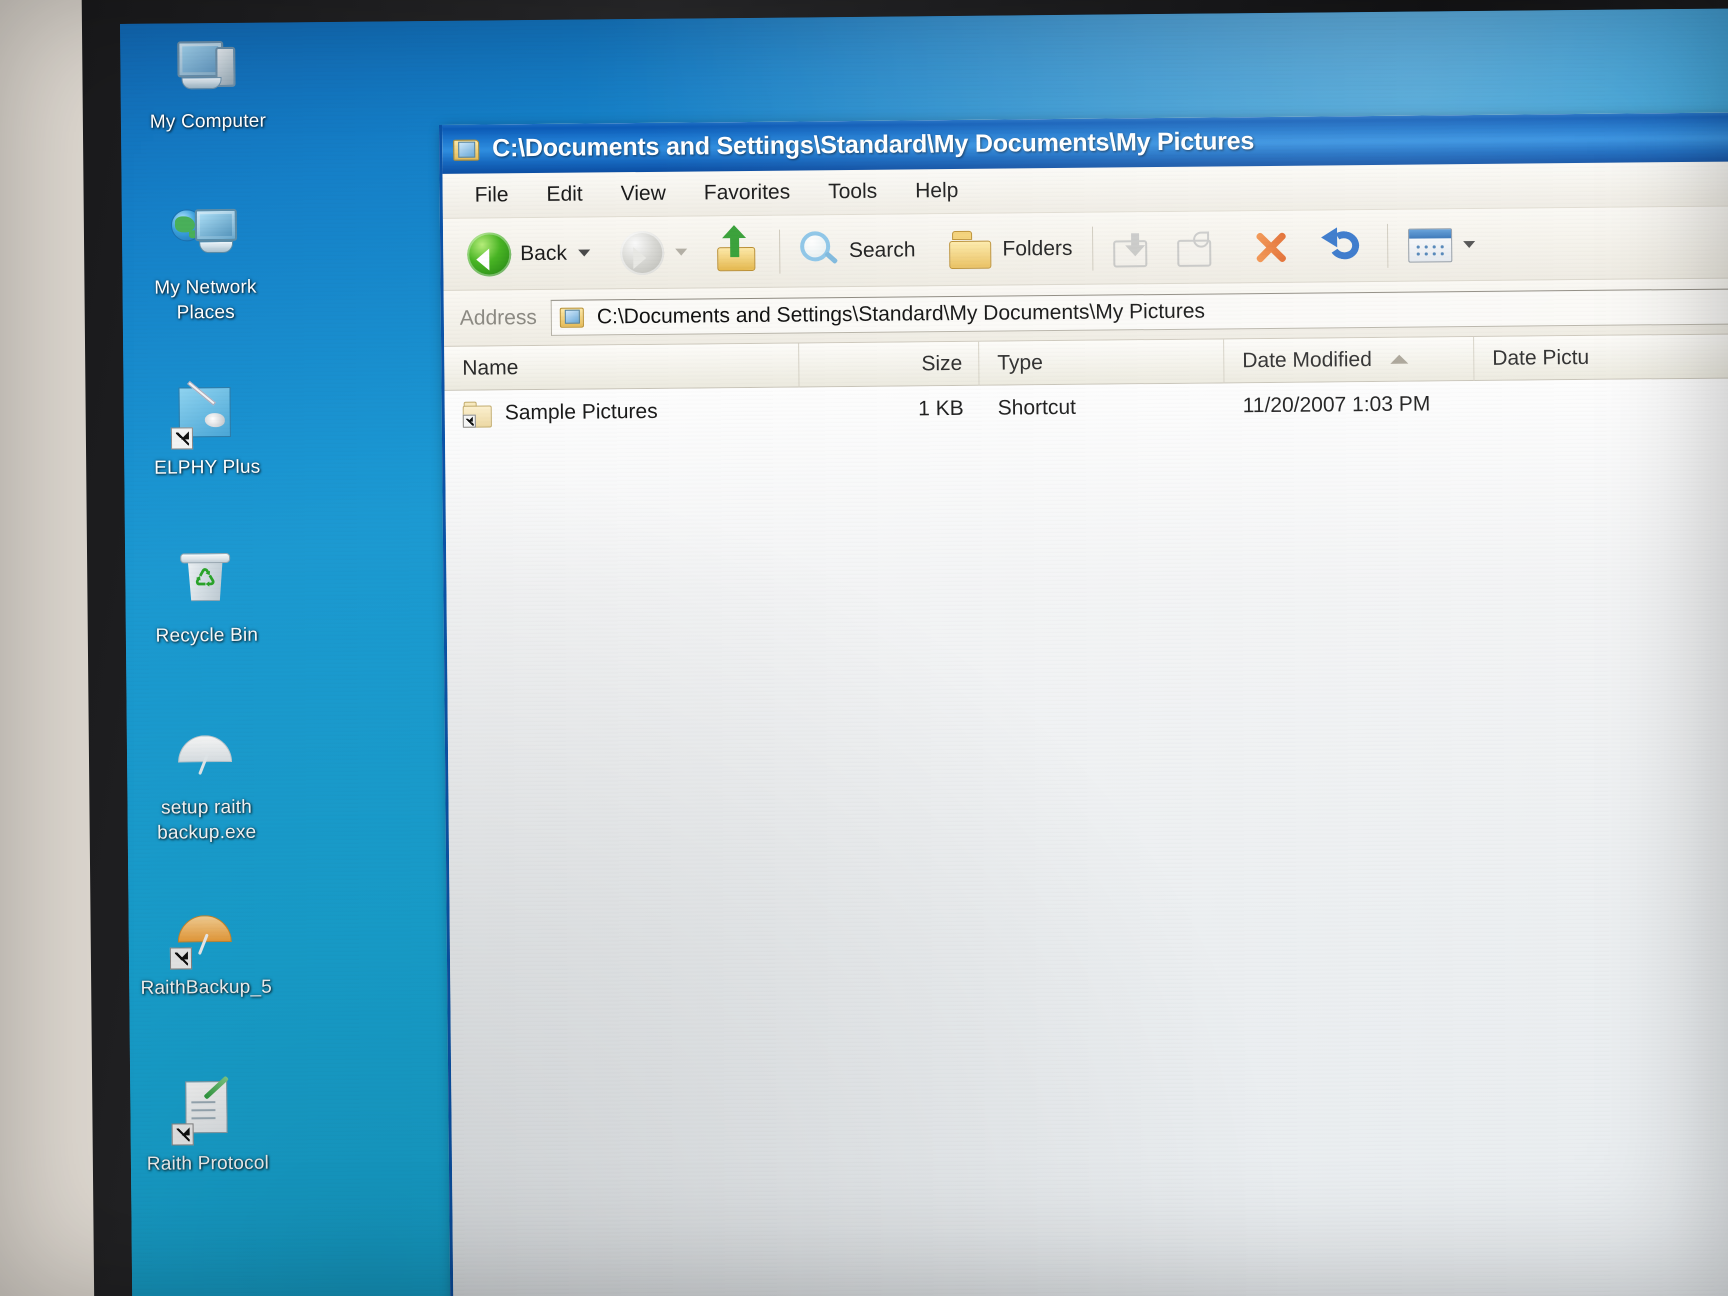 The height and width of the screenshot is (1296, 1728). What do you see at coordinates (1020, 362) in the screenshot?
I see `column-label: Type` at bounding box center [1020, 362].